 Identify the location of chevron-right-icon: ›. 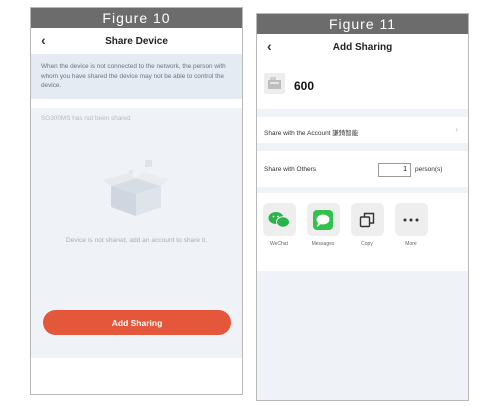
(456, 129).